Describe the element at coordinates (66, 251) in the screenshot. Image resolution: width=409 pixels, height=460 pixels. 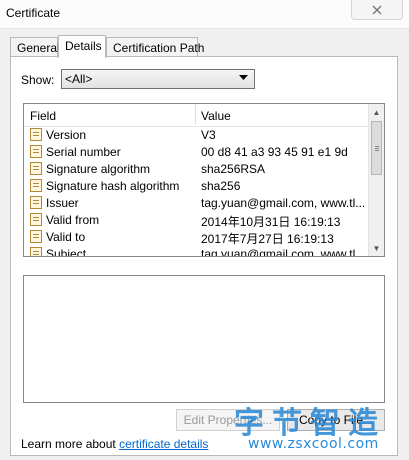
I see `field-name: Subject` at that location.